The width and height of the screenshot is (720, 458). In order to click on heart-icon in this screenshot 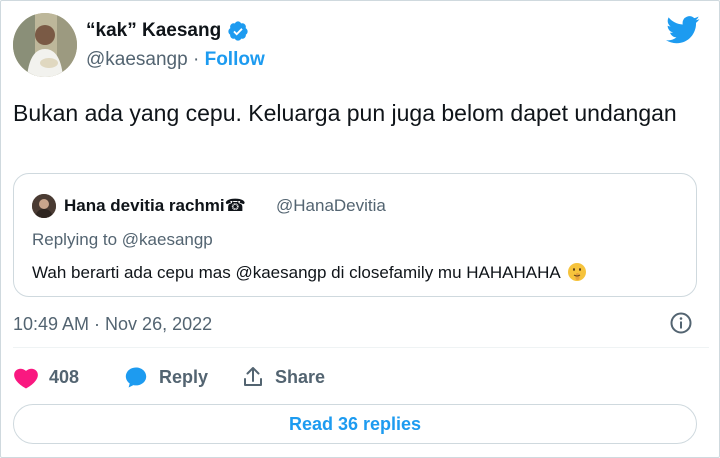, I will do `click(26, 378)`.